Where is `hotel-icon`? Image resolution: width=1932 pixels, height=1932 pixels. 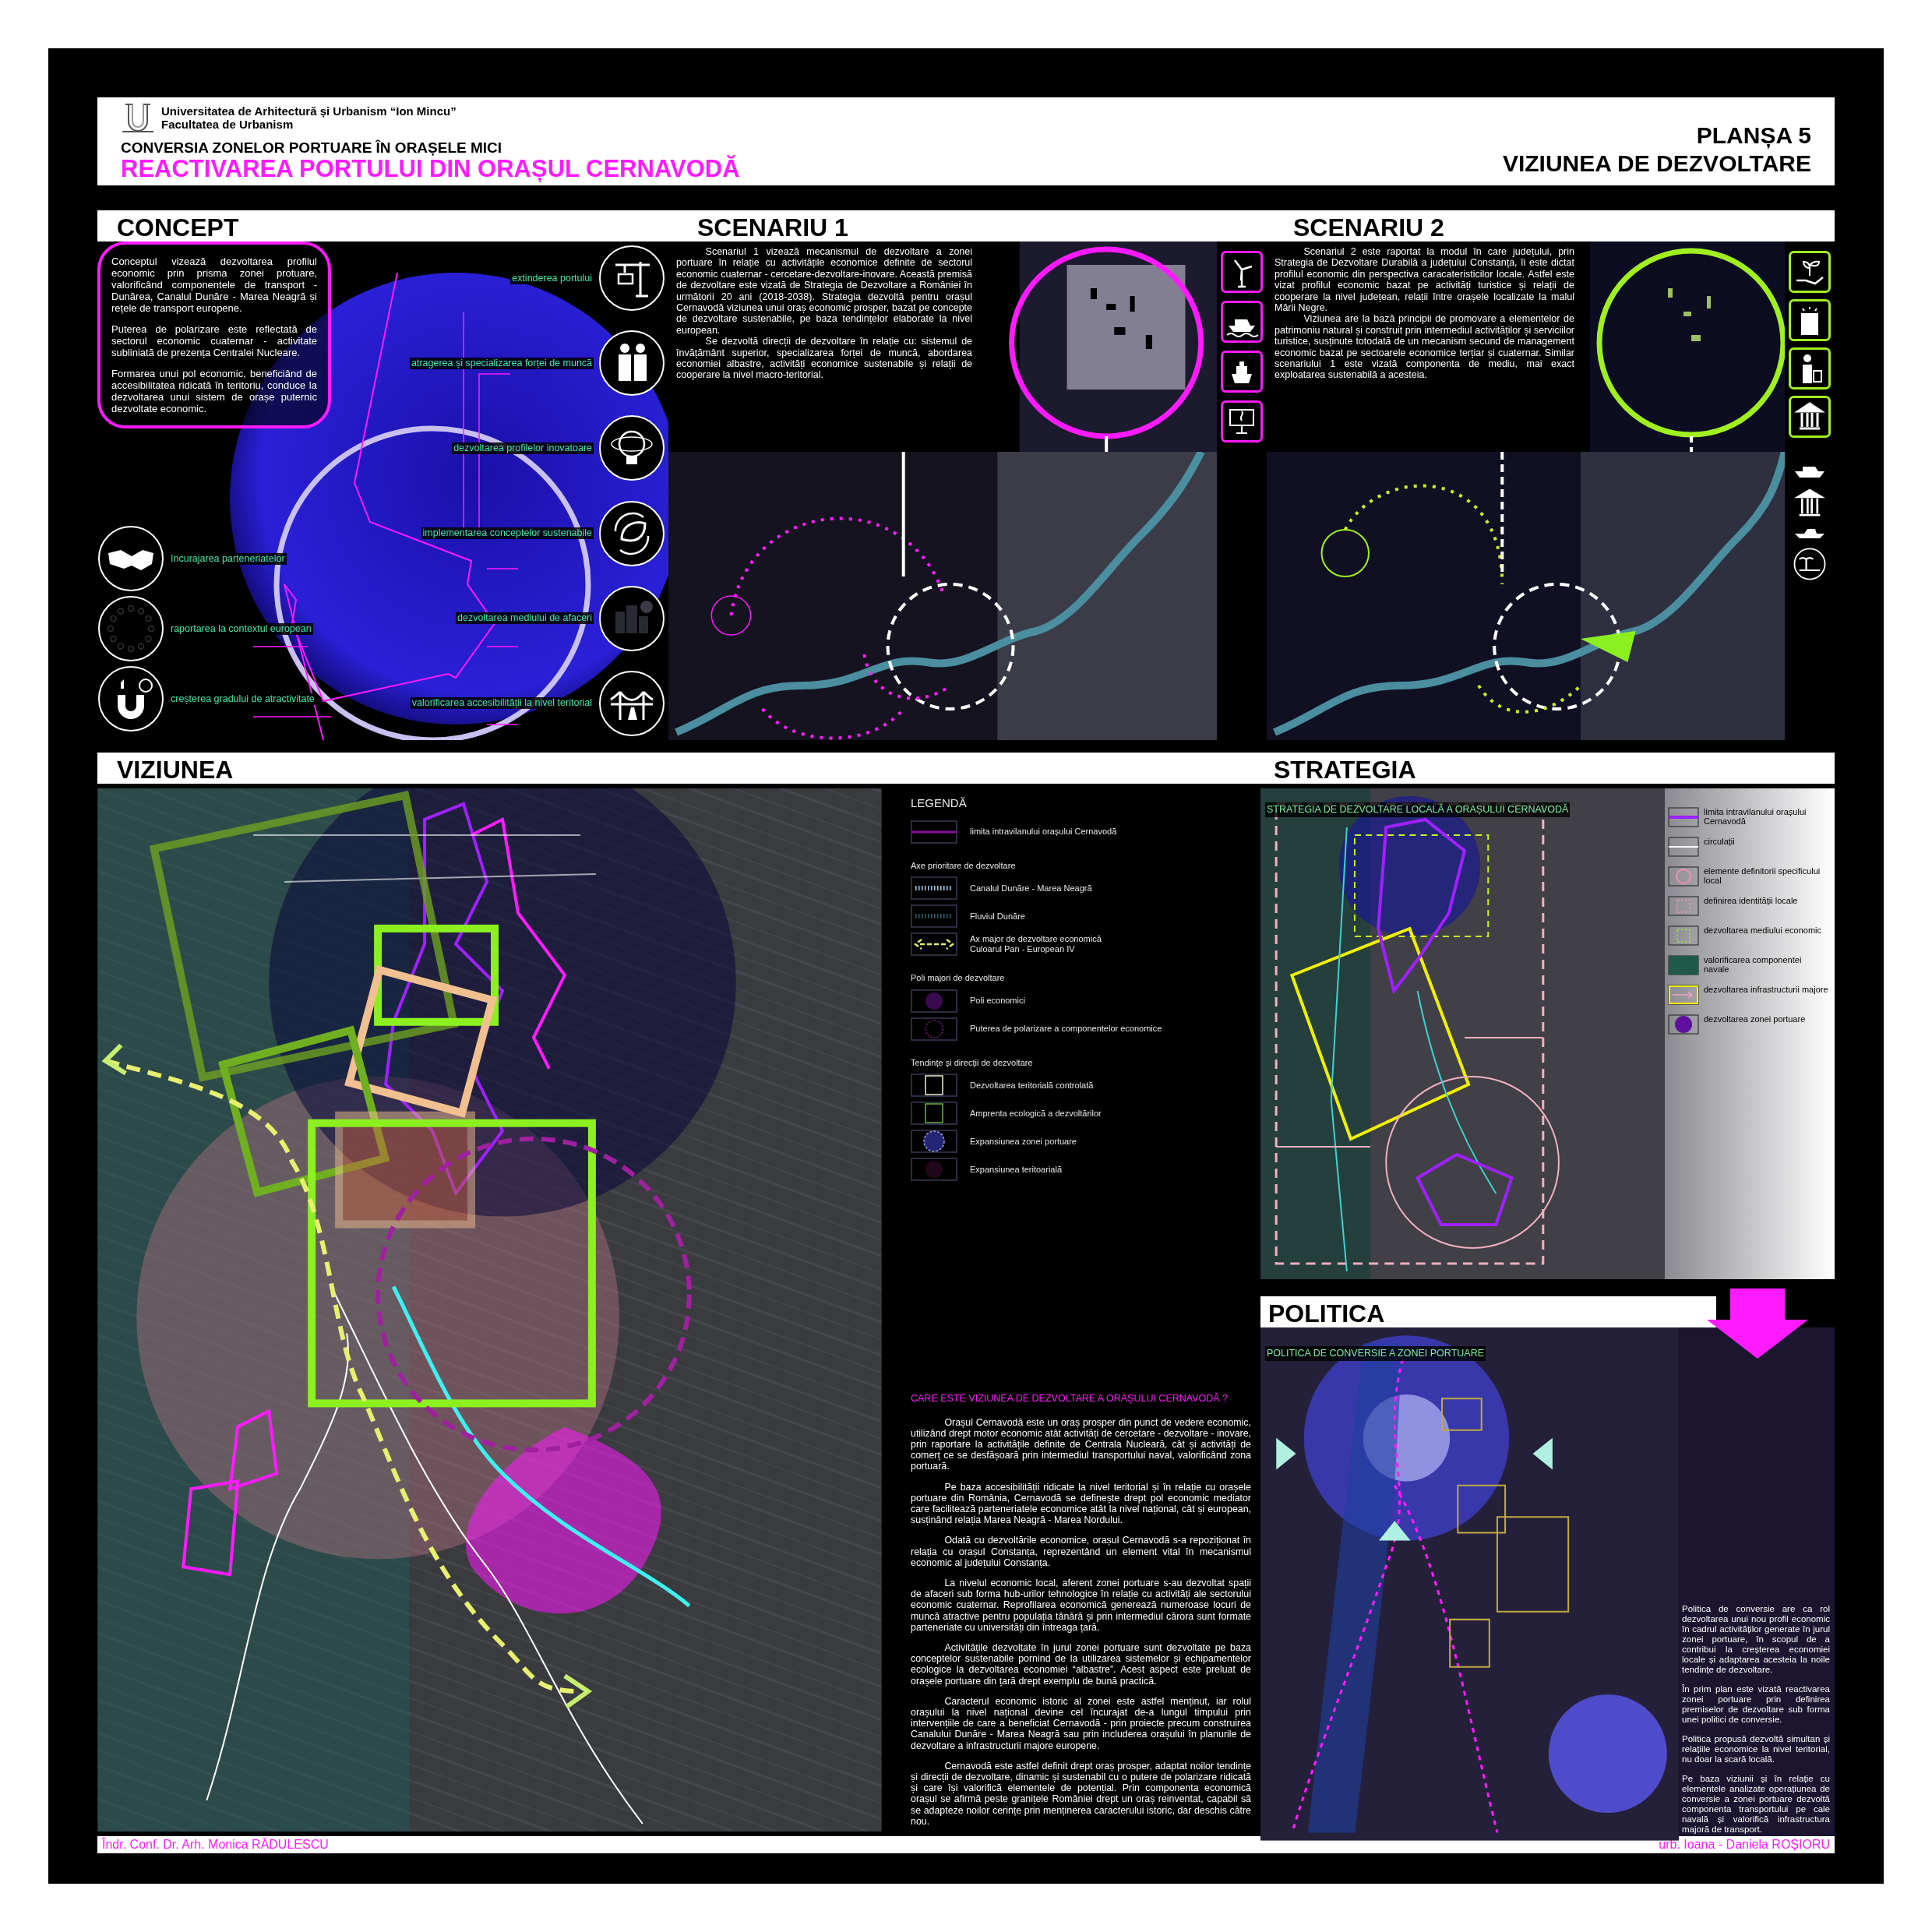
hotel-icon is located at coordinates (1810, 320).